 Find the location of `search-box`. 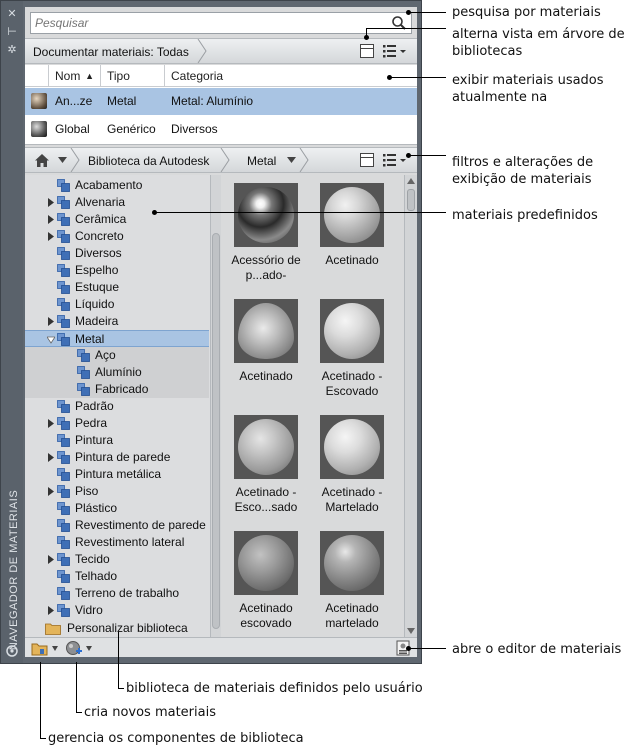

search-box is located at coordinates (221, 23).